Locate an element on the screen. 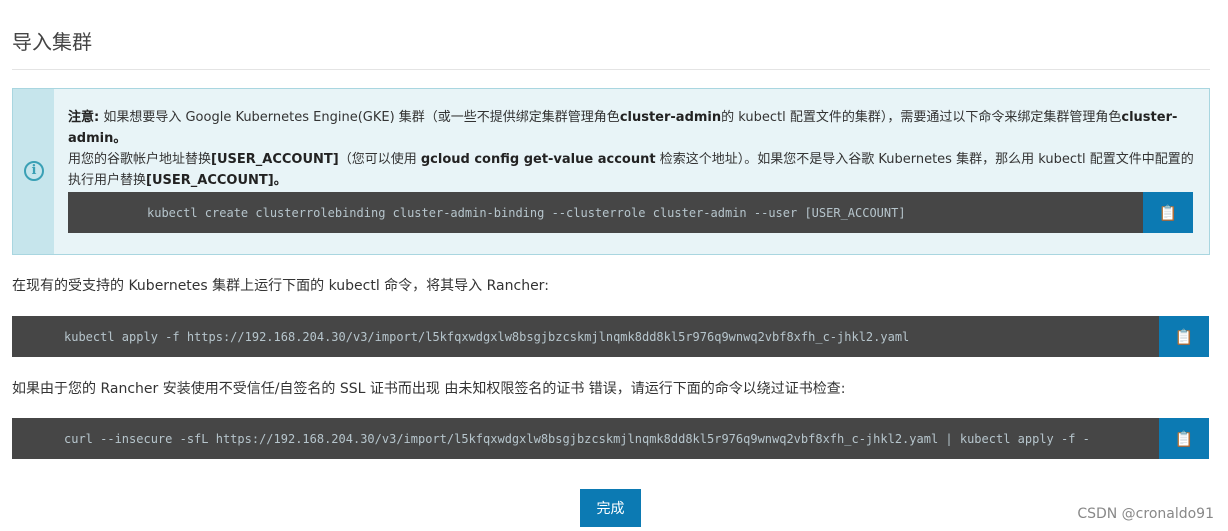  page-title: 导入集群 is located at coordinates (52, 42).